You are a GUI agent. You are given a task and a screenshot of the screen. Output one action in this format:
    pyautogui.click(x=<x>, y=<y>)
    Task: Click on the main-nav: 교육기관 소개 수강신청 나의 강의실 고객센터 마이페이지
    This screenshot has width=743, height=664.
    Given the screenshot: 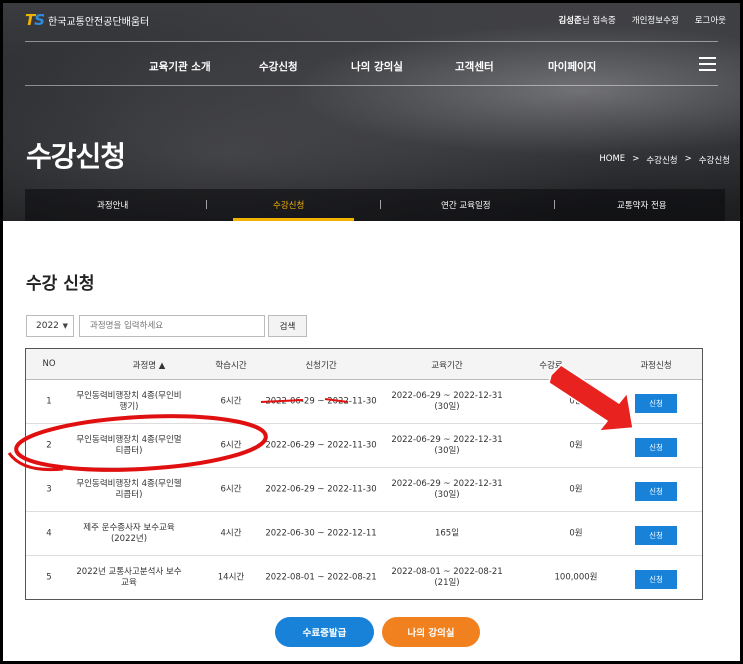 What is the action you would take?
    pyautogui.click(x=371, y=68)
    